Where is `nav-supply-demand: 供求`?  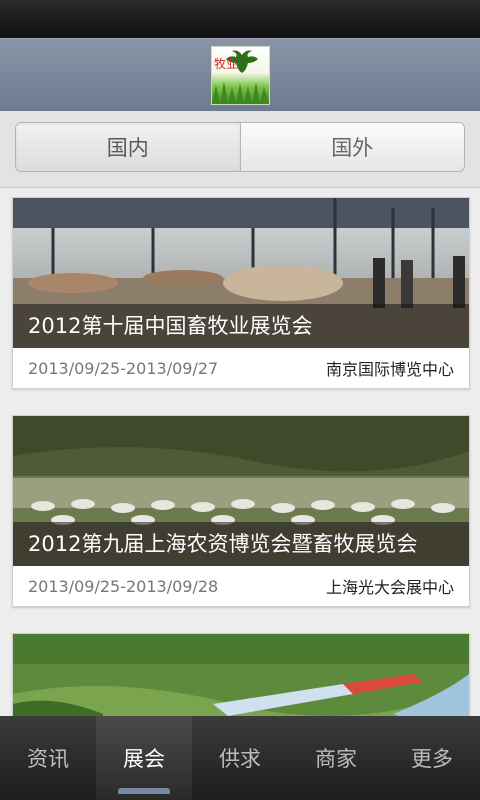
nav-supply-demand: 供求 is located at coordinates (240, 758).